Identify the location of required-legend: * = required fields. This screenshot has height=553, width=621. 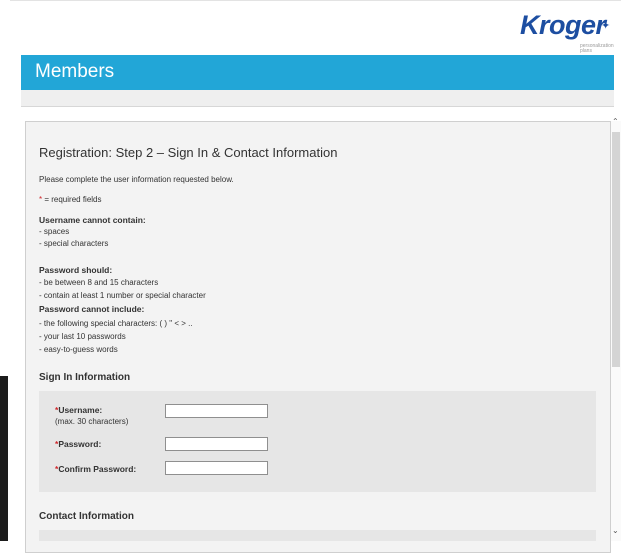
(70, 200).